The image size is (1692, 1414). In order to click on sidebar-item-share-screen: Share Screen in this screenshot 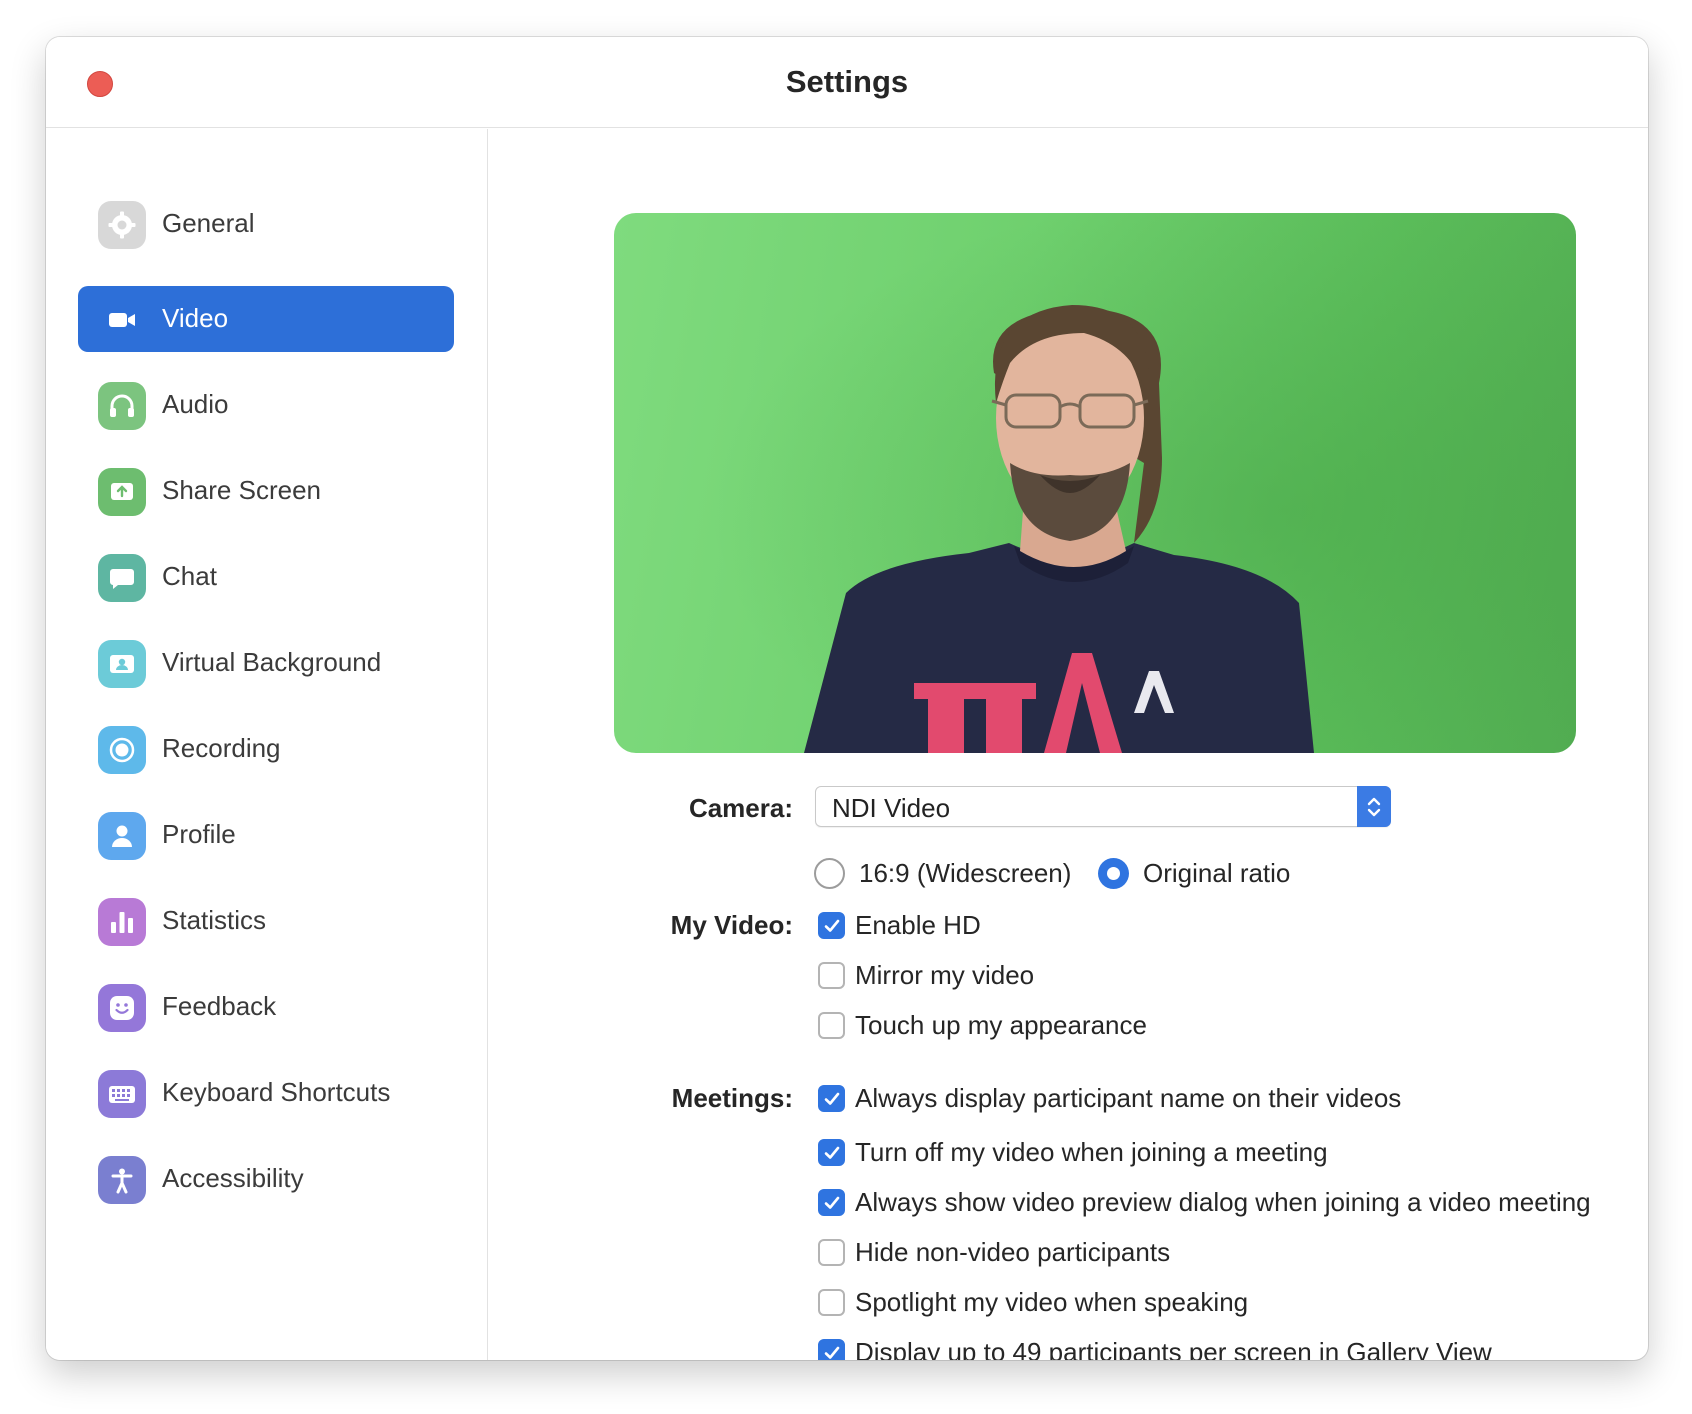, I will do `click(266, 491)`.